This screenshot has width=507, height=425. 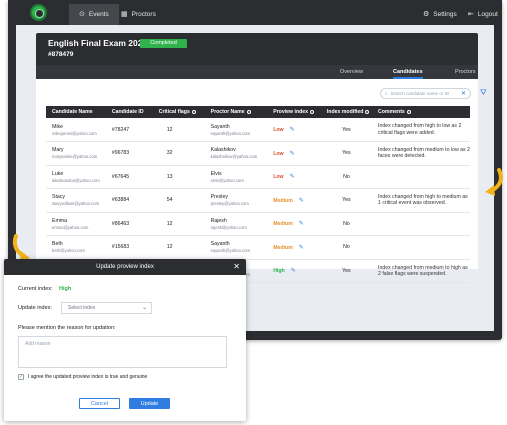 I want to click on nav-tab-events-label: Events, so click(x=98, y=14).